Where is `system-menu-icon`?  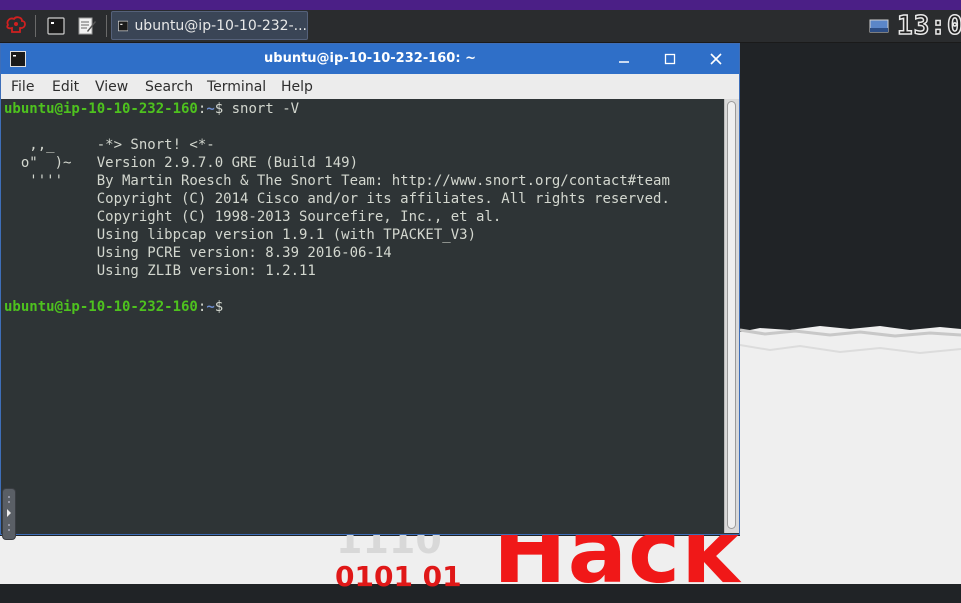
system-menu-icon is located at coordinates (16, 24).